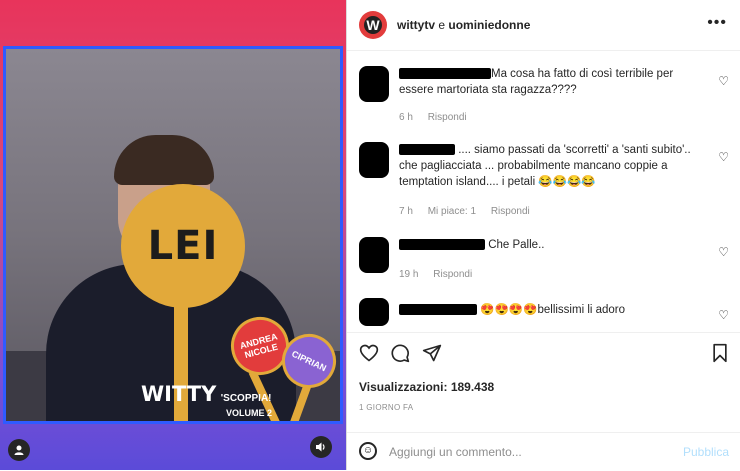 Image resolution: width=740 pixels, height=471 pixels. What do you see at coordinates (543, 25) in the screenshot?
I see `post-header: W wittytv e uominiedonne •••` at bounding box center [543, 25].